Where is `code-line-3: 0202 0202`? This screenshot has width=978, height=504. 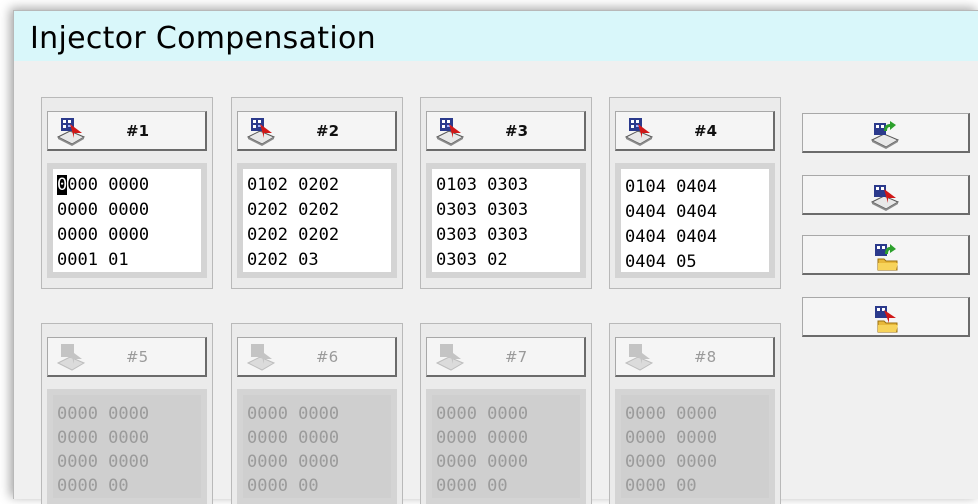
code-line-3: 0202 0202 is located at coordinates (293, 235).